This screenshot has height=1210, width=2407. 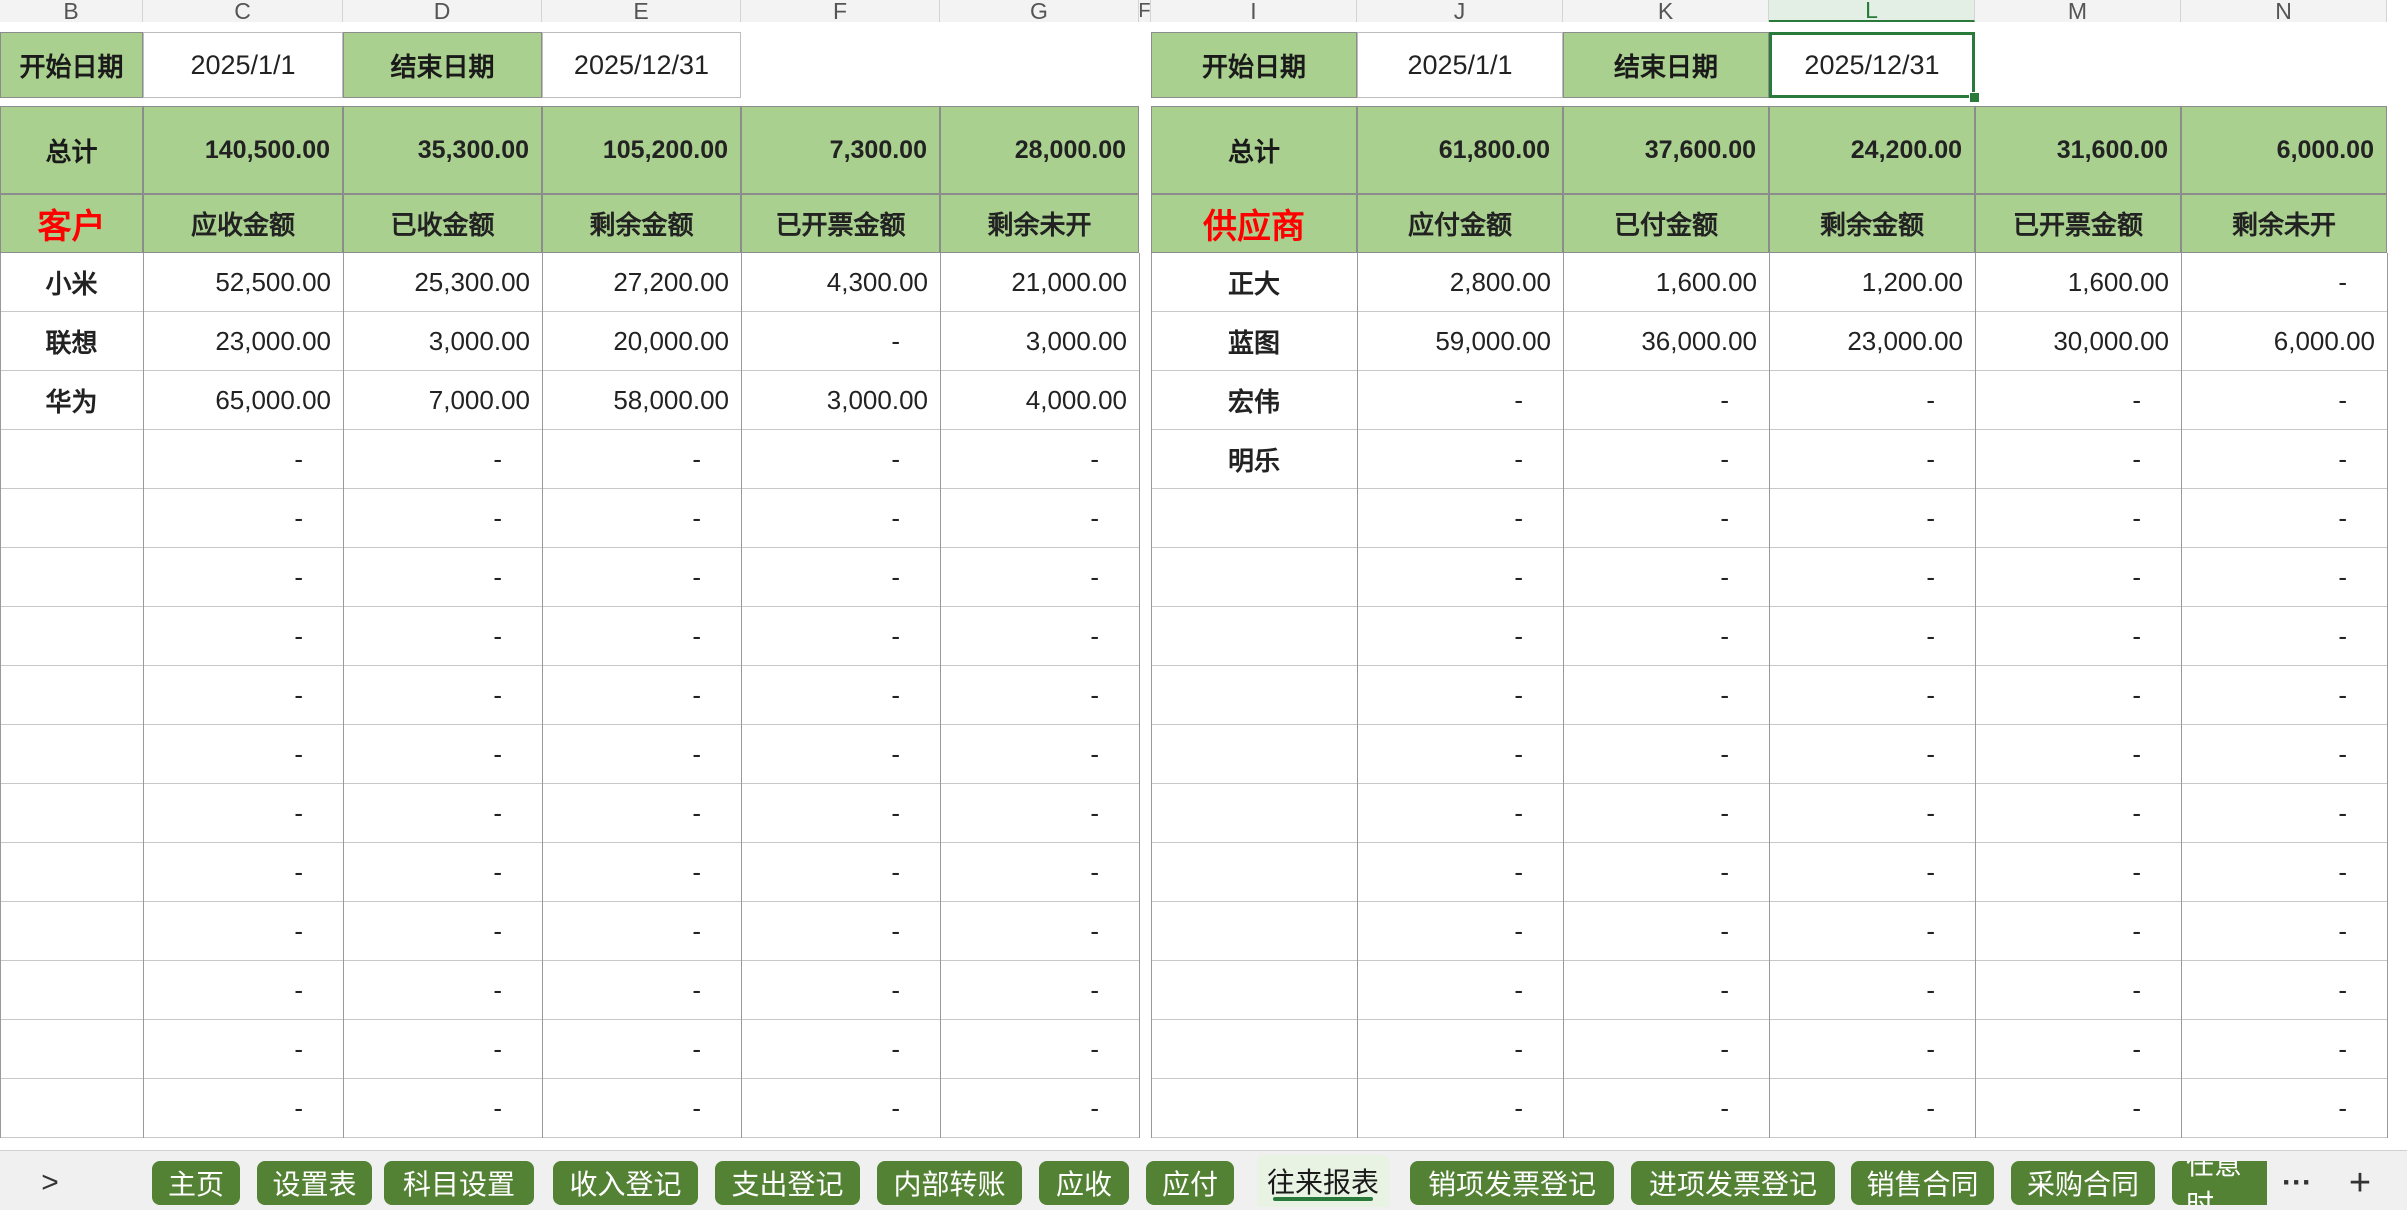 I want to click on column-header-d: D, so click(x=442, y=11).